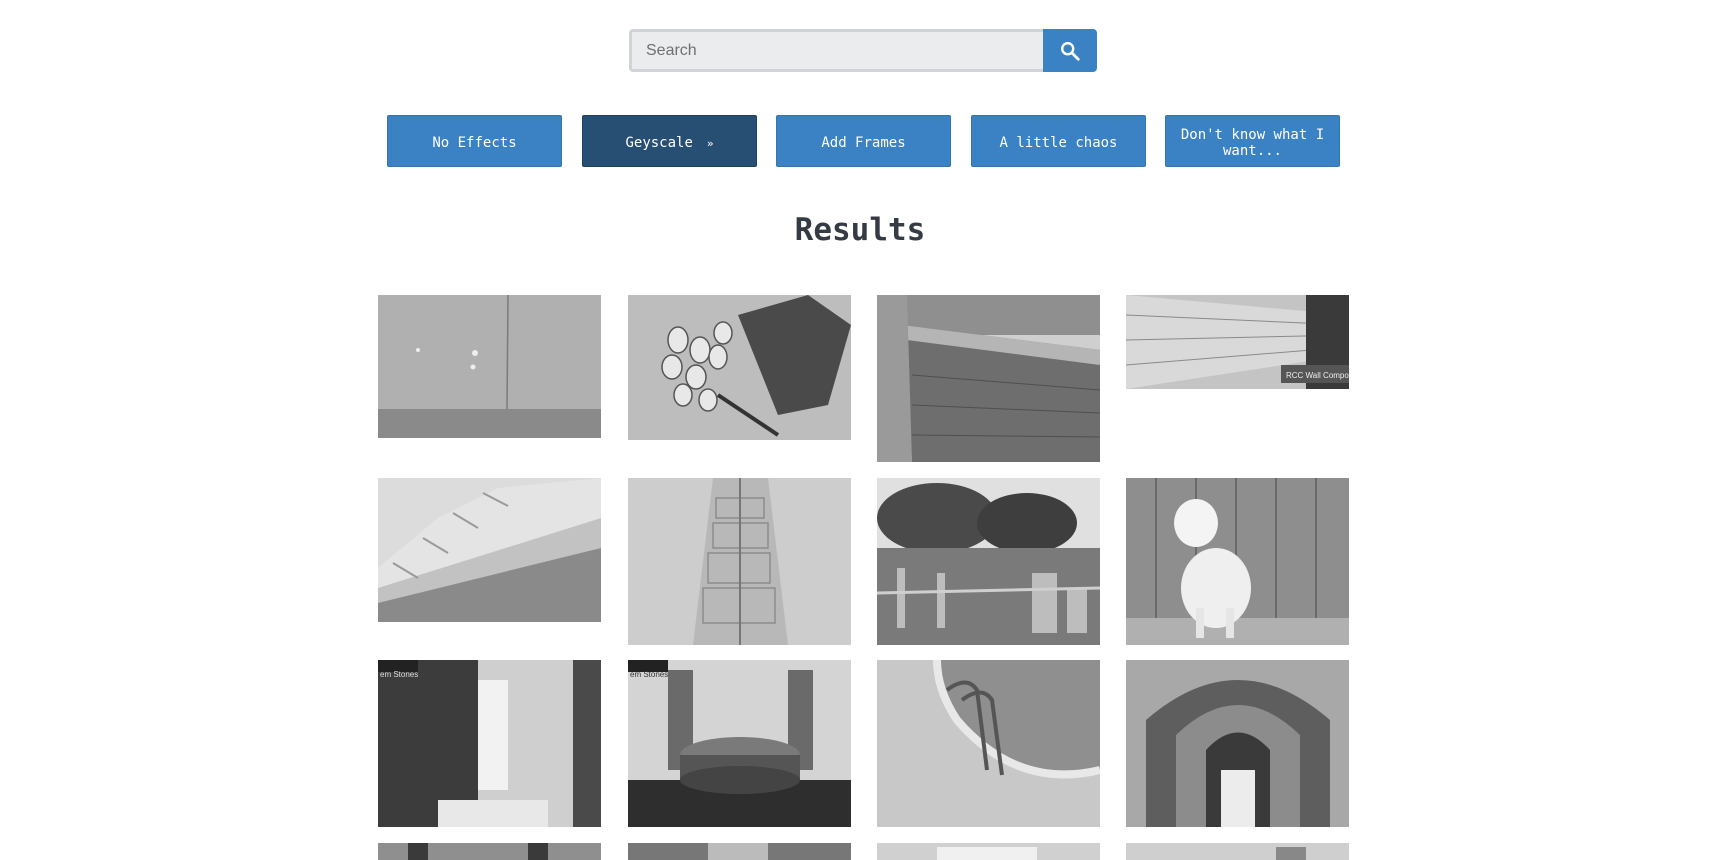 The width and height of the screenshot is (1720, 860). I want to click on result-image-concrete-fence: RCC Wall Compo, so click(1237, 342).